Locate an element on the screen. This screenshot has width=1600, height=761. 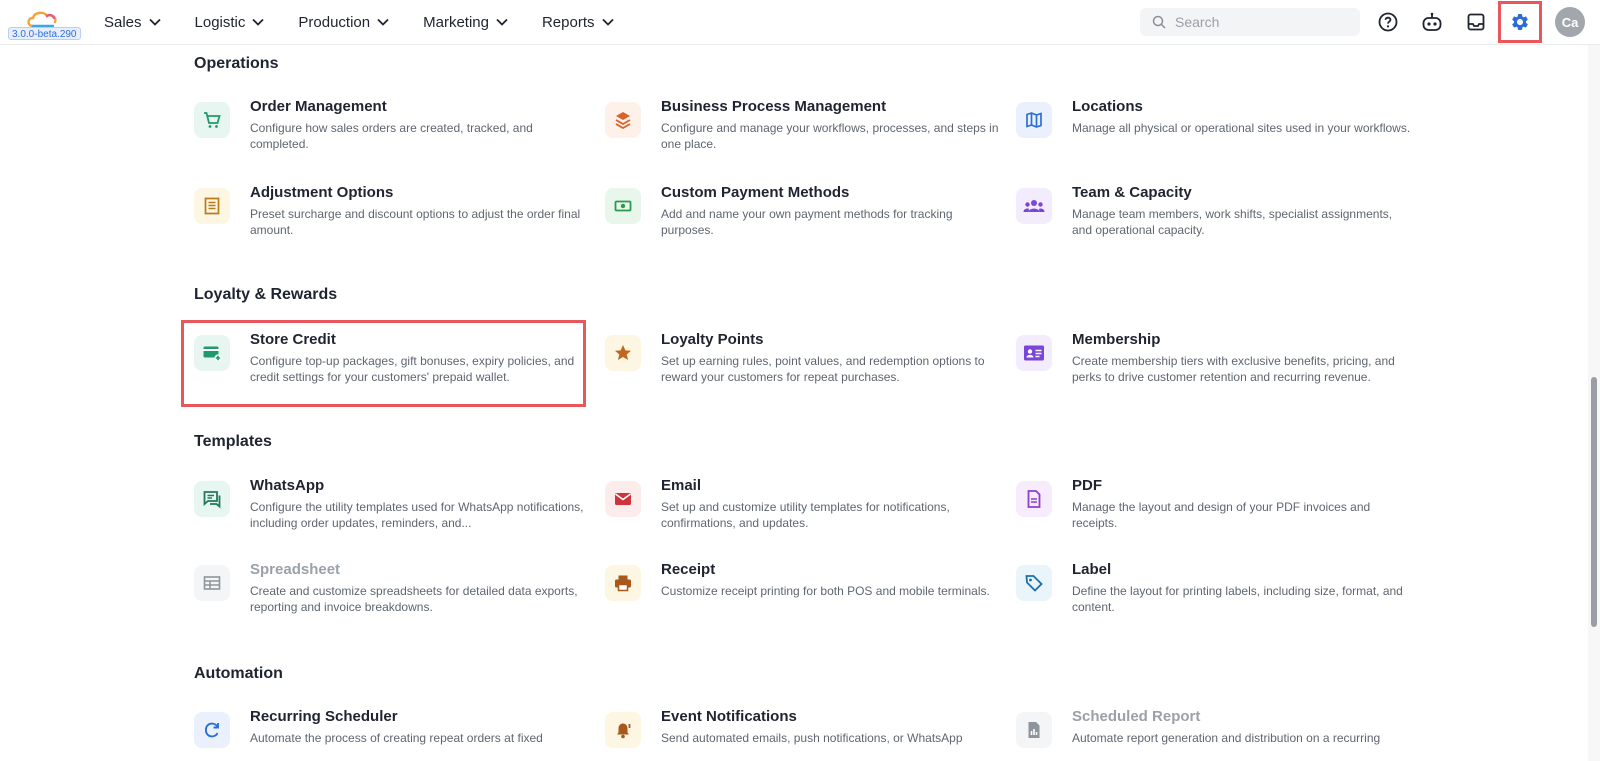
help-icon is located at coordinates (1388, 22).